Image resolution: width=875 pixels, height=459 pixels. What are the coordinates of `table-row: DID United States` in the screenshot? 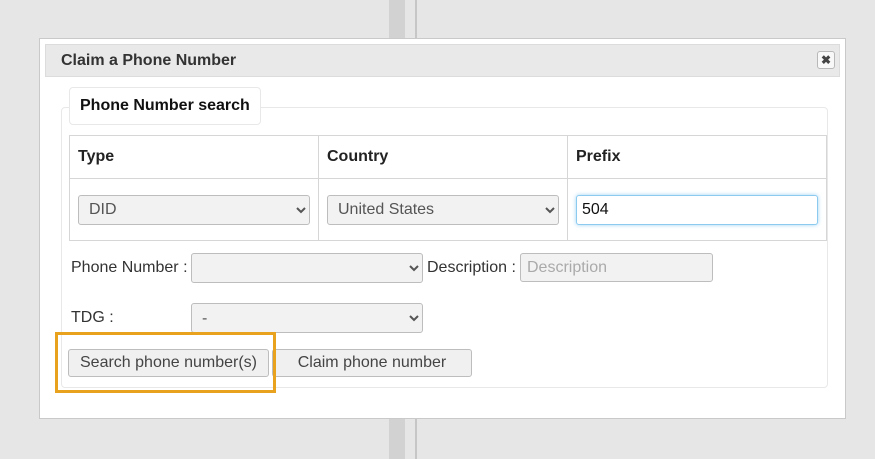 It's located at (448, 209).